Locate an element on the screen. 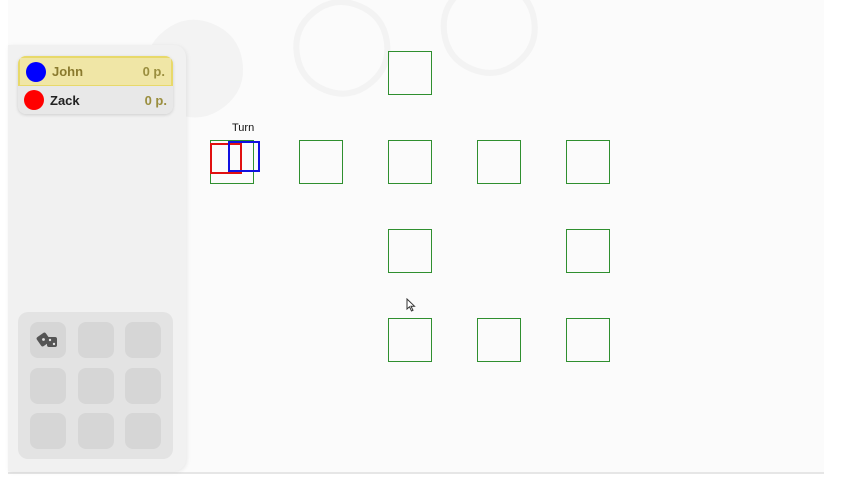 The width and height of the screenshot is (842, 483). dice-icon is located at coordinates (46, 339).